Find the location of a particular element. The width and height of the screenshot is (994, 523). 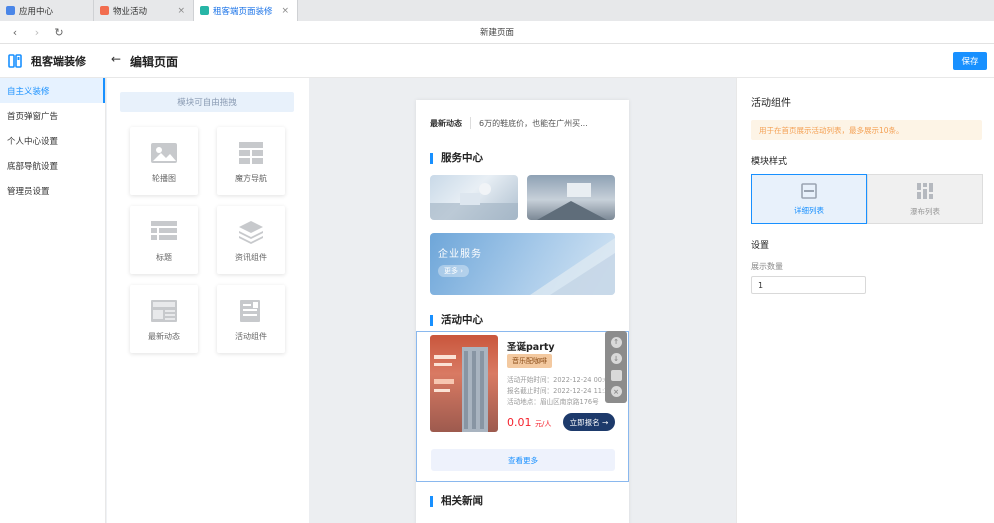

component-info: 资讯组件 is located at coordinates (251, 240).